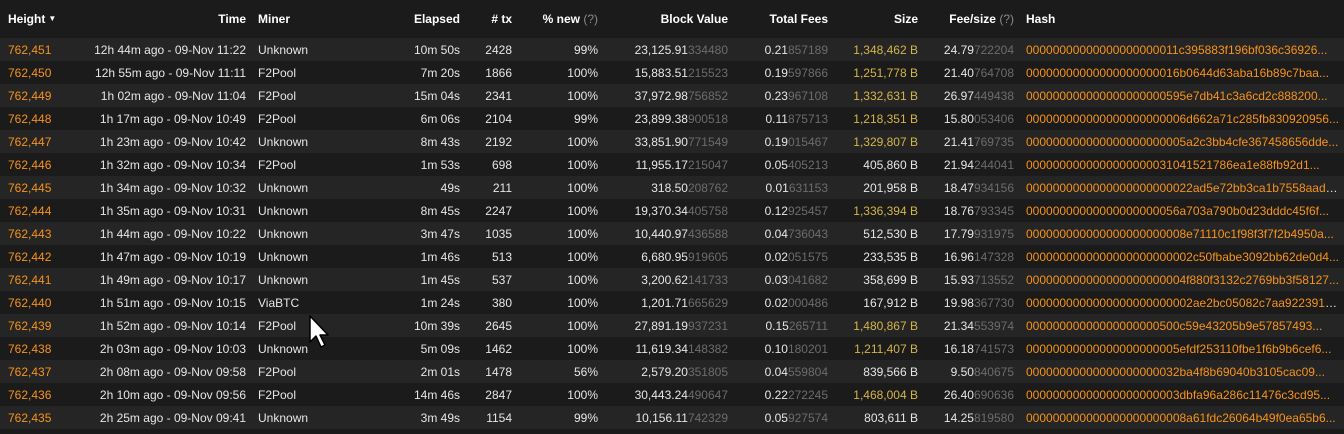 This screenshot has height=434, width=1344. What do you see at coordinates (29, 257) in the screenshot?
I see `block-height-link: 762,442` at bounding box center [29, 257].